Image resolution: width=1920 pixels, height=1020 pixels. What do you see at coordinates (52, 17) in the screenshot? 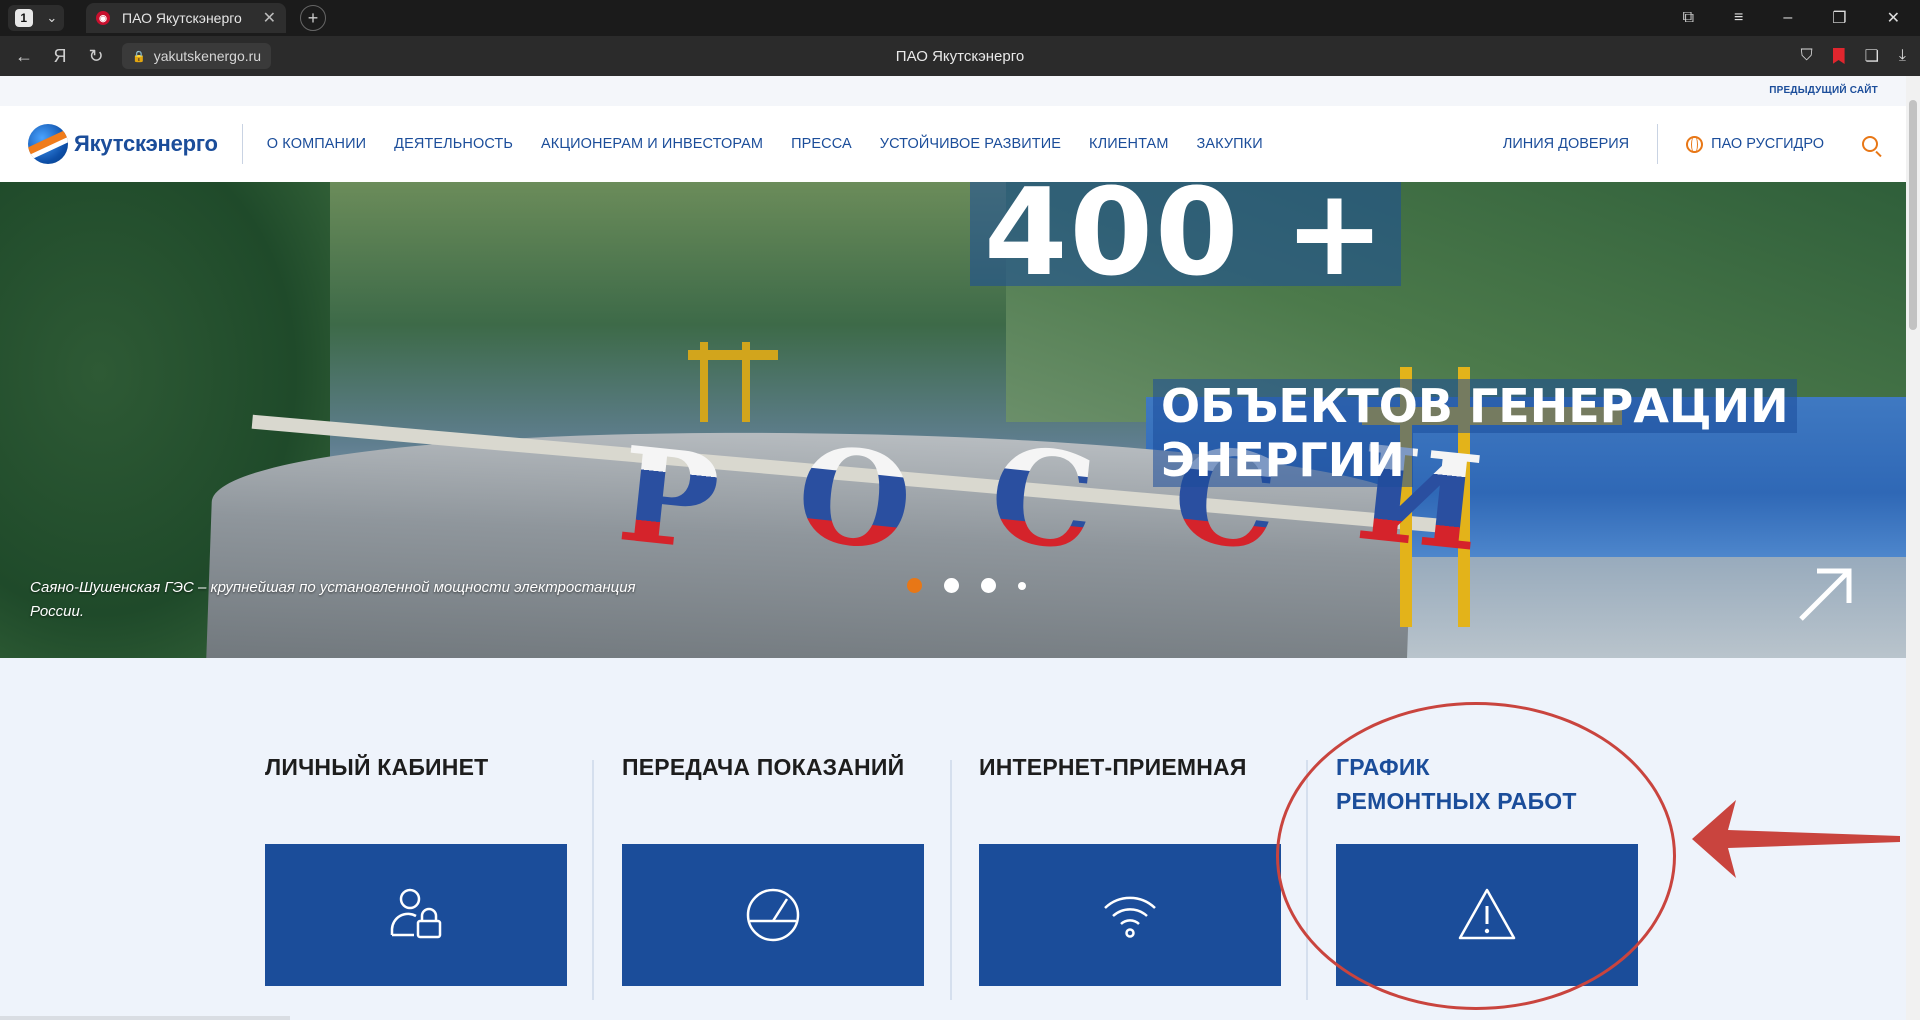
I see `chevron-down-icon: ⌄` at bounding box center [52, 17].